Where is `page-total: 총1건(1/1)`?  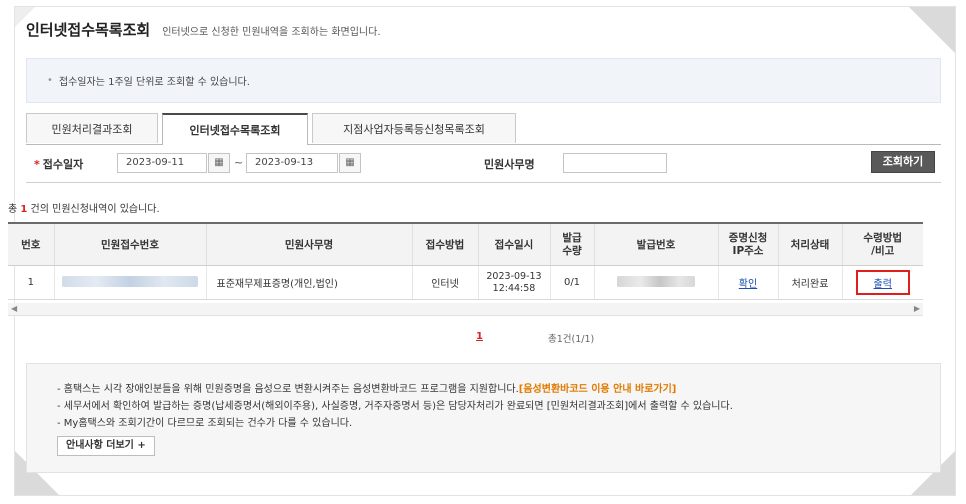
page-total: 총1건(1/1) is located at coordinates (571, 339).